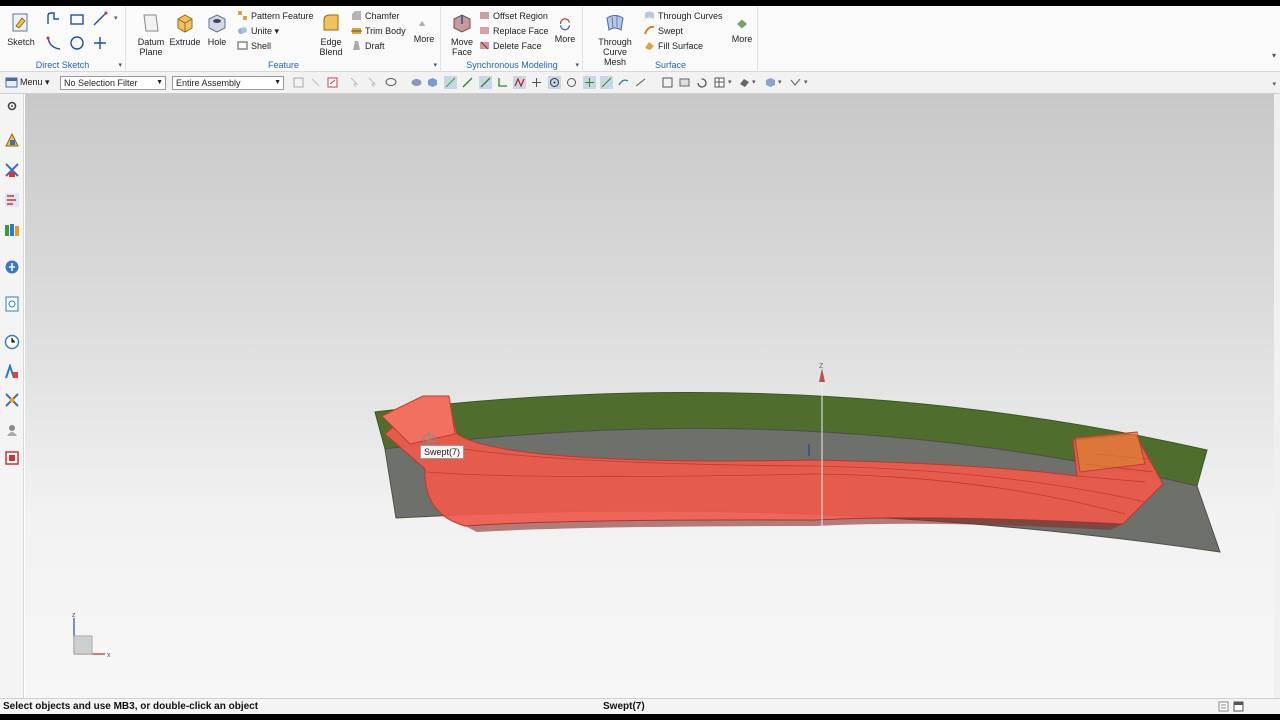 This screenshot has width=1280, height=720. I want to click on datum-plane-button: Datum Plane, so click(151, 33).